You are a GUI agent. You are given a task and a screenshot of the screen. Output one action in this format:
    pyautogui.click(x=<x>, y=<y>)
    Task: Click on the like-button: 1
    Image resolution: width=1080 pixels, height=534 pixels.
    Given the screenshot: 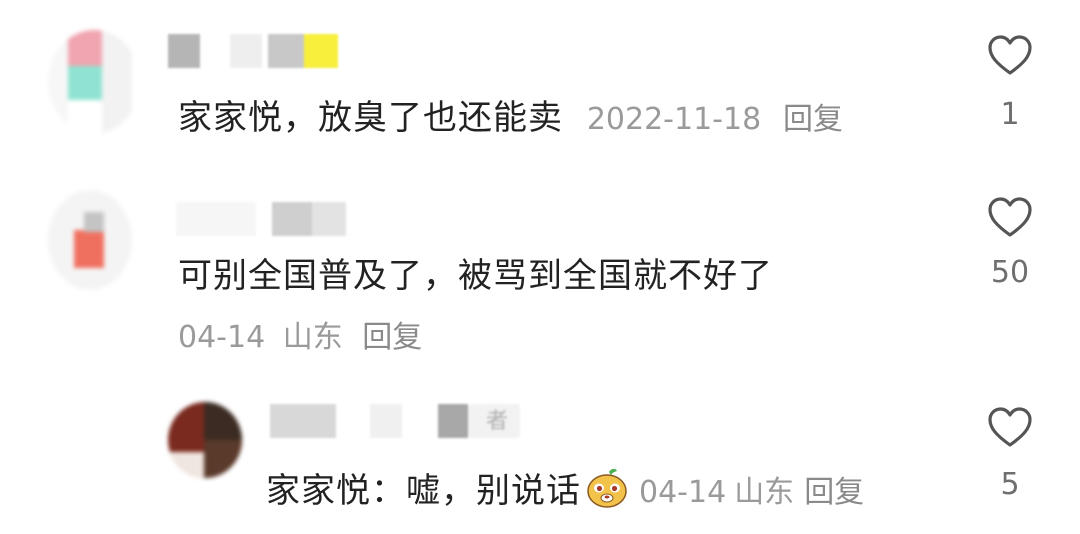 What is the action you would take?
    pyautogui.click(x=1010, y=89)
    